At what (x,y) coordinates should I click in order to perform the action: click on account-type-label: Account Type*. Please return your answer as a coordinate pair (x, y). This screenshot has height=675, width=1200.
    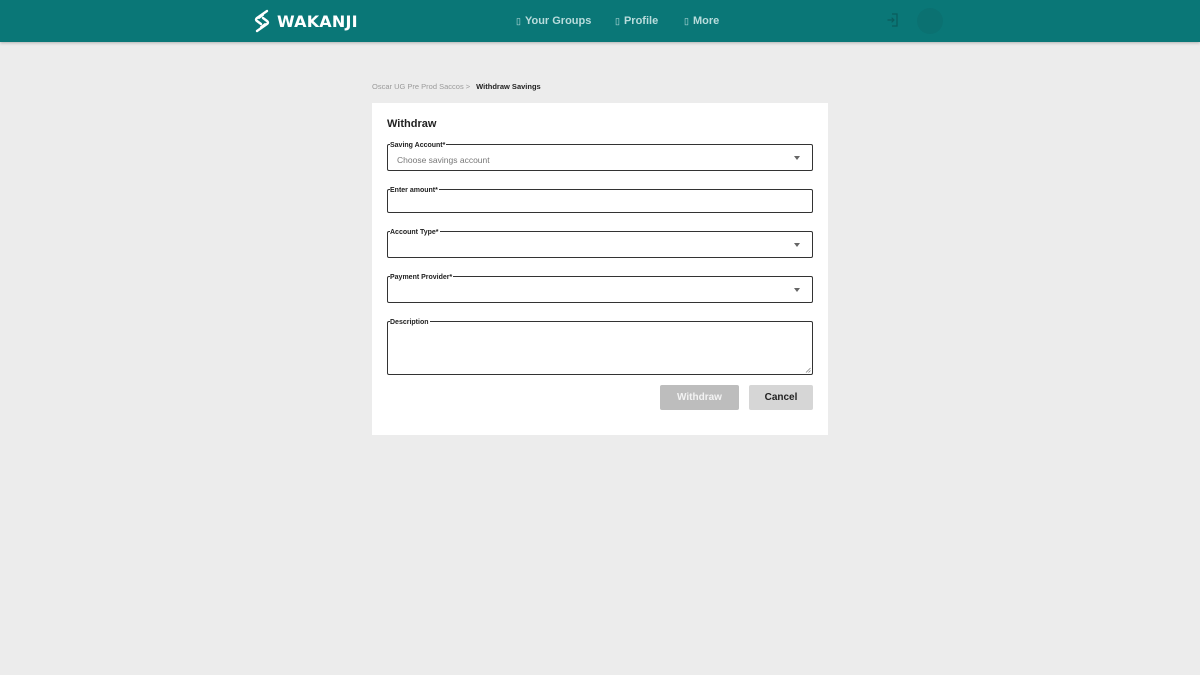
    Looking at the image, I should click on (415, 233).